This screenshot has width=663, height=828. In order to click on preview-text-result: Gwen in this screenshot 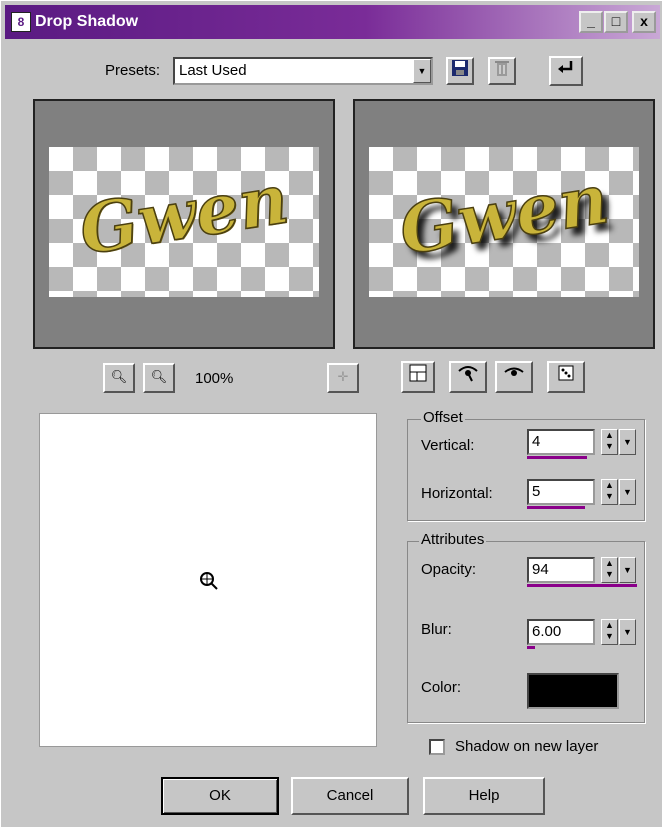, I will do `click(504, 214)`.